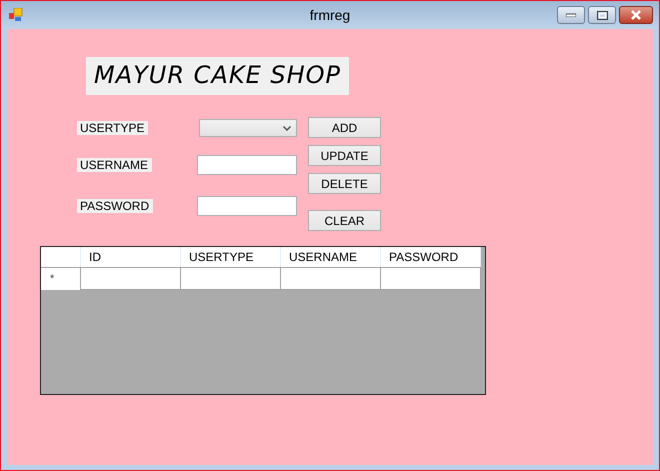 The width and height of the screenshot is (660, 471). Describe the element at coordinates (344, 183) in the screenshot. I see `action-button: DELETE` at that location.